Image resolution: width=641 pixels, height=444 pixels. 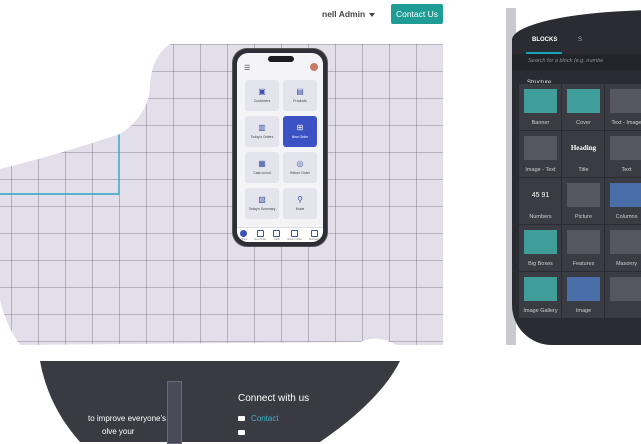 What do you see at coordinates (583, 217) in the screenshot?
I see `block-label: Picture` at bounding box center [583, 217].